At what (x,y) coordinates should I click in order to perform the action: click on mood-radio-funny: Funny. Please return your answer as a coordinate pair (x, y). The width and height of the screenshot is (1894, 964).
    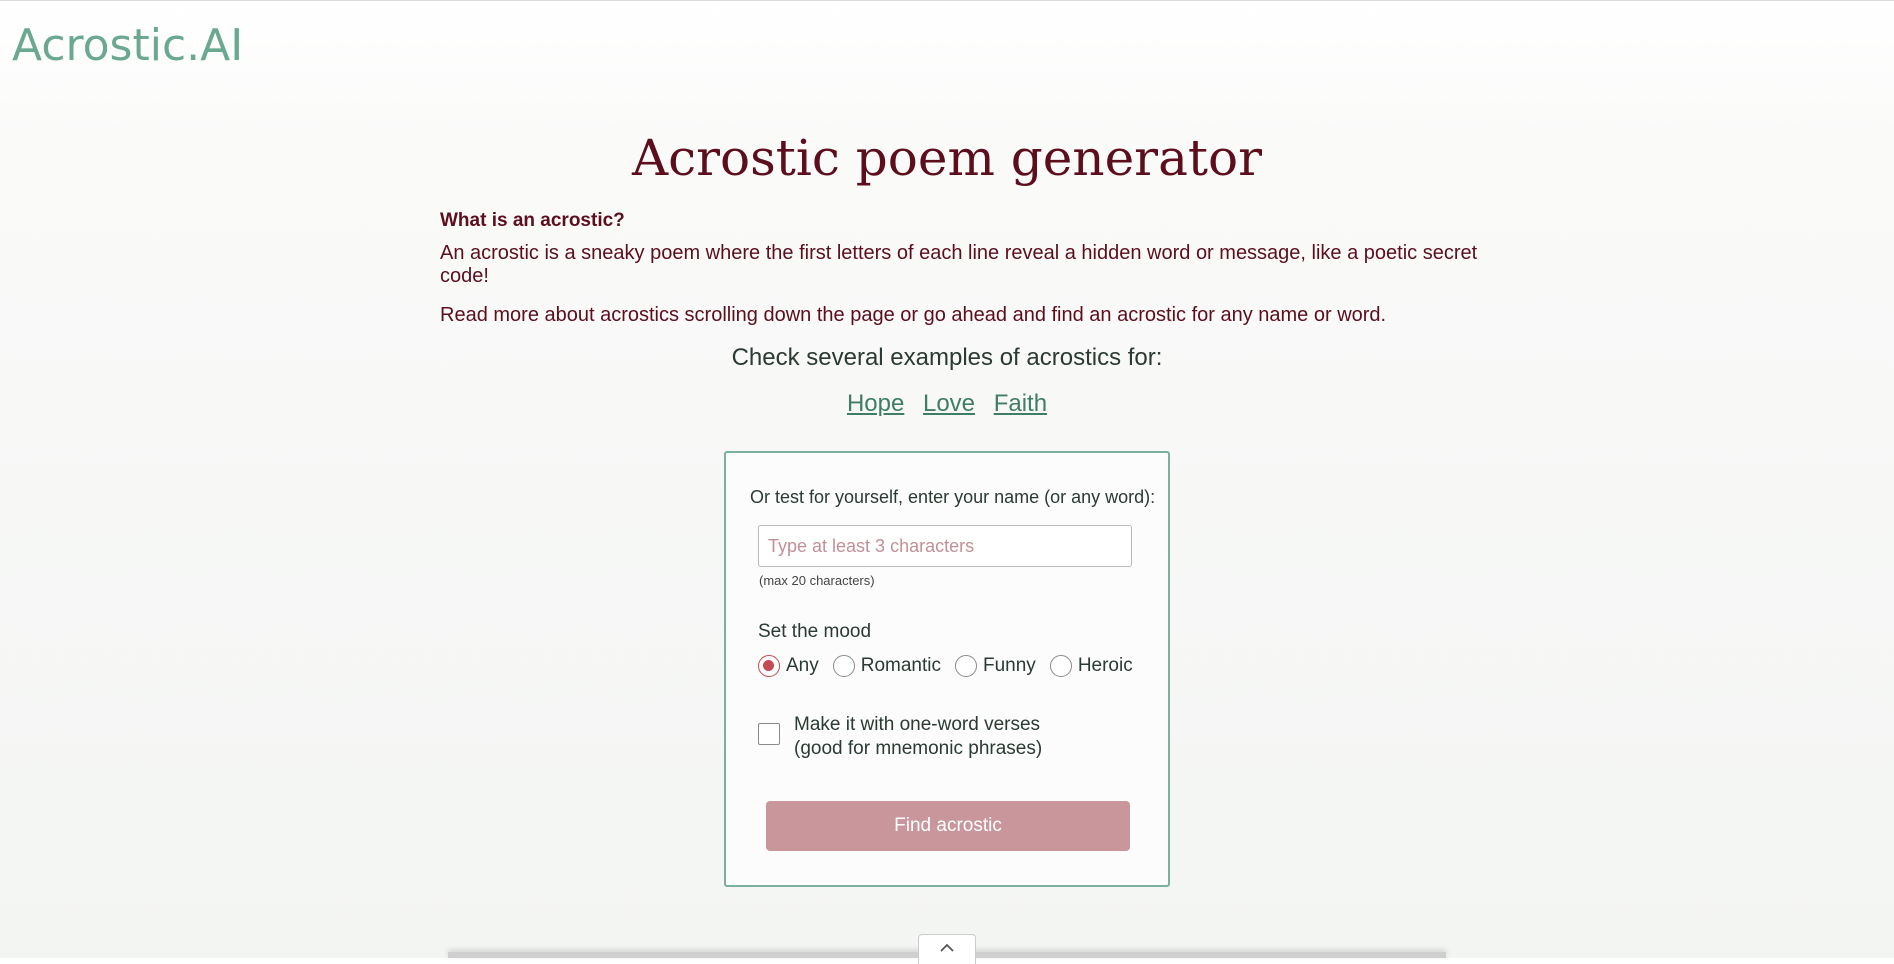
    Looking at the image, I should click on (995, 666).